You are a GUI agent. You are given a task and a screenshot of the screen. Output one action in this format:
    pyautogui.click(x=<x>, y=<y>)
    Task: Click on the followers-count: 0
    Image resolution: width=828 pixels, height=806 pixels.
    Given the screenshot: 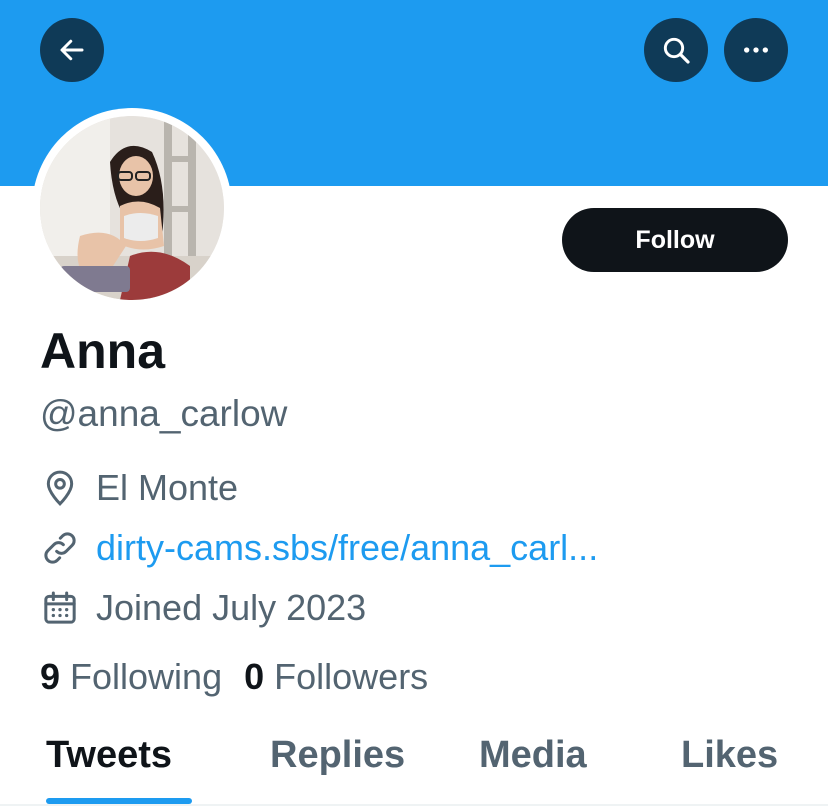 What is the action you would take?
    pyautogui.click(x=254, y=676)
    